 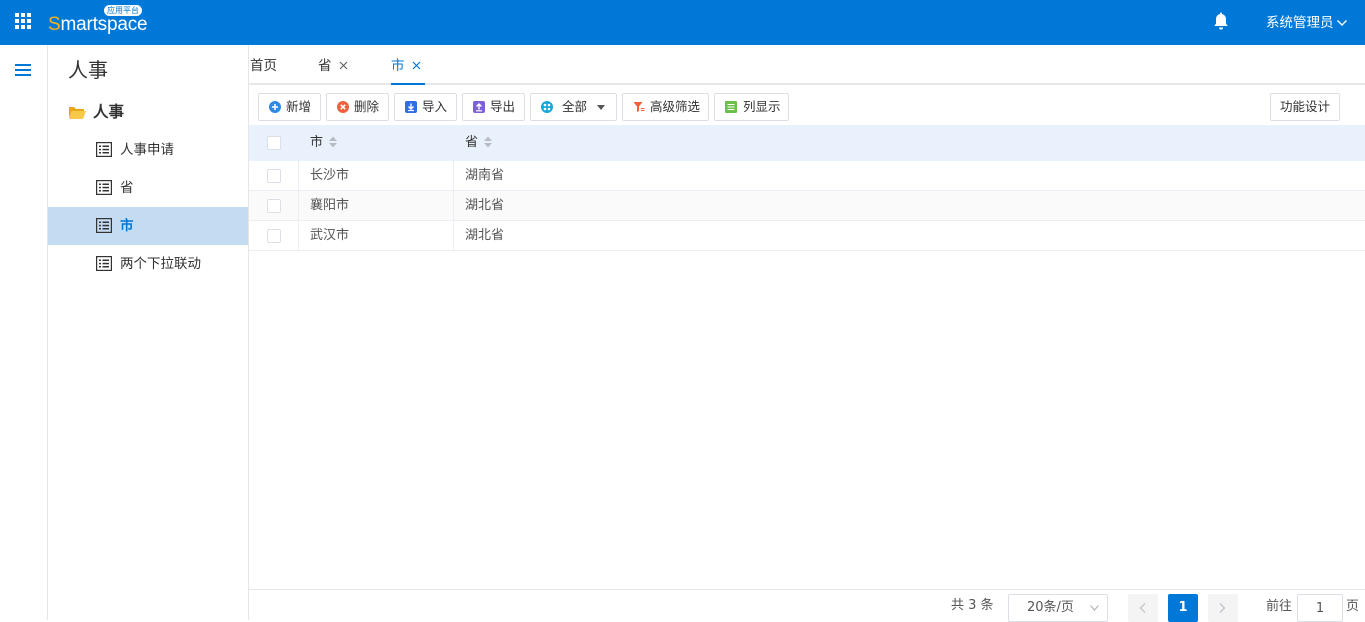 I want to click on export-icon, so click(x=479, y=107).